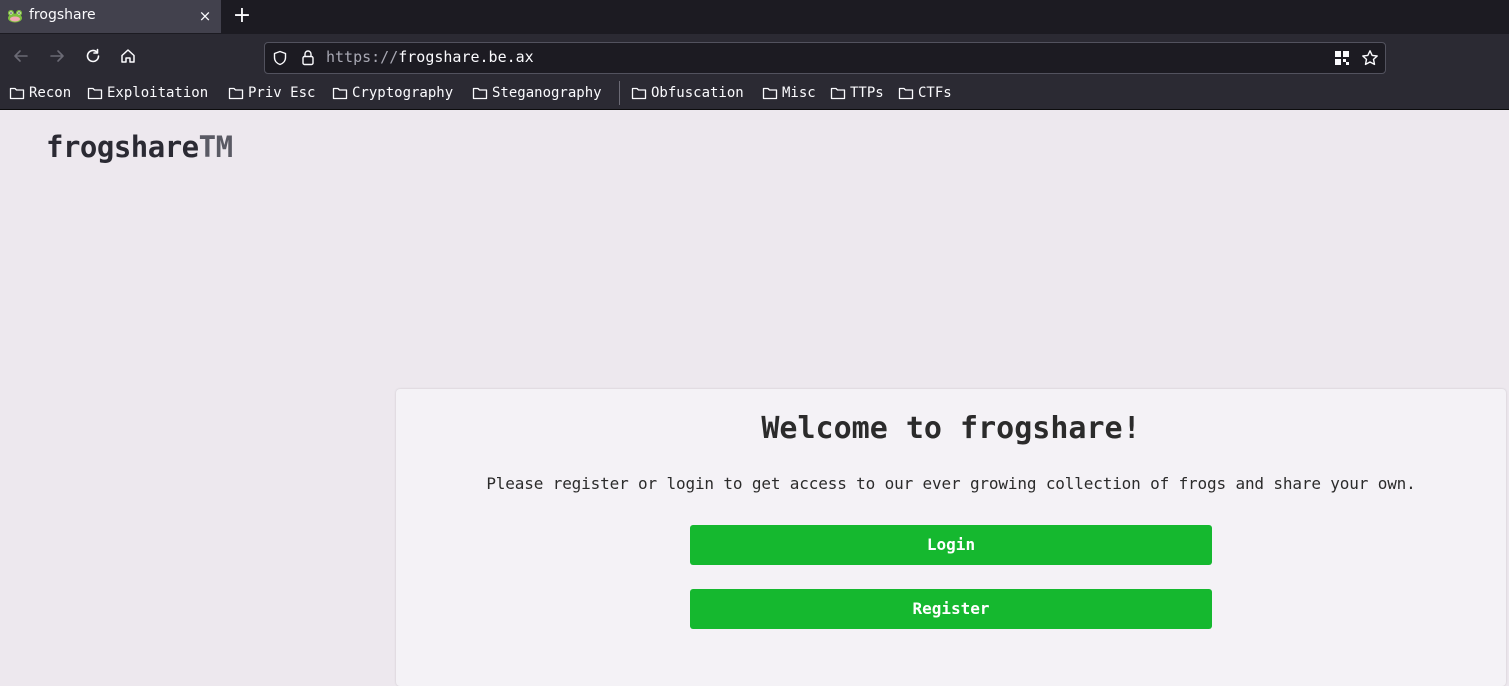 Image resolution: width=1509 pixels, height=686 pixels. What do you see at coordinates (867, 93) in the screenshot?
I see `bookmark-label: TTPs` at bounding box center [867, 93].